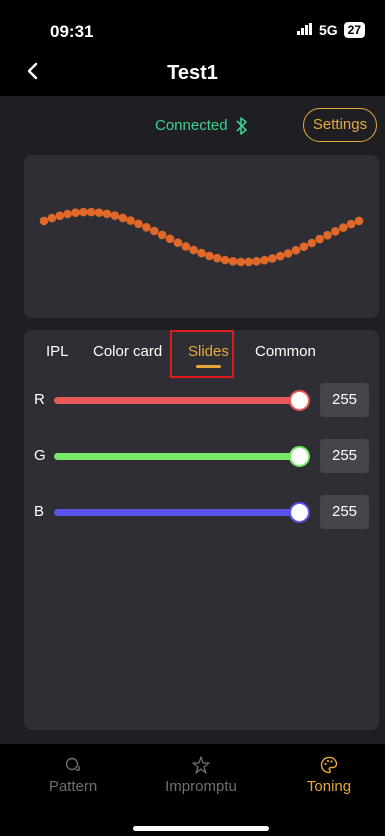 This screenshot has height=836, width=385. Describe the element at coordinates (242, 126) in the screenshot. I see `bluetooth-icon` at that location.